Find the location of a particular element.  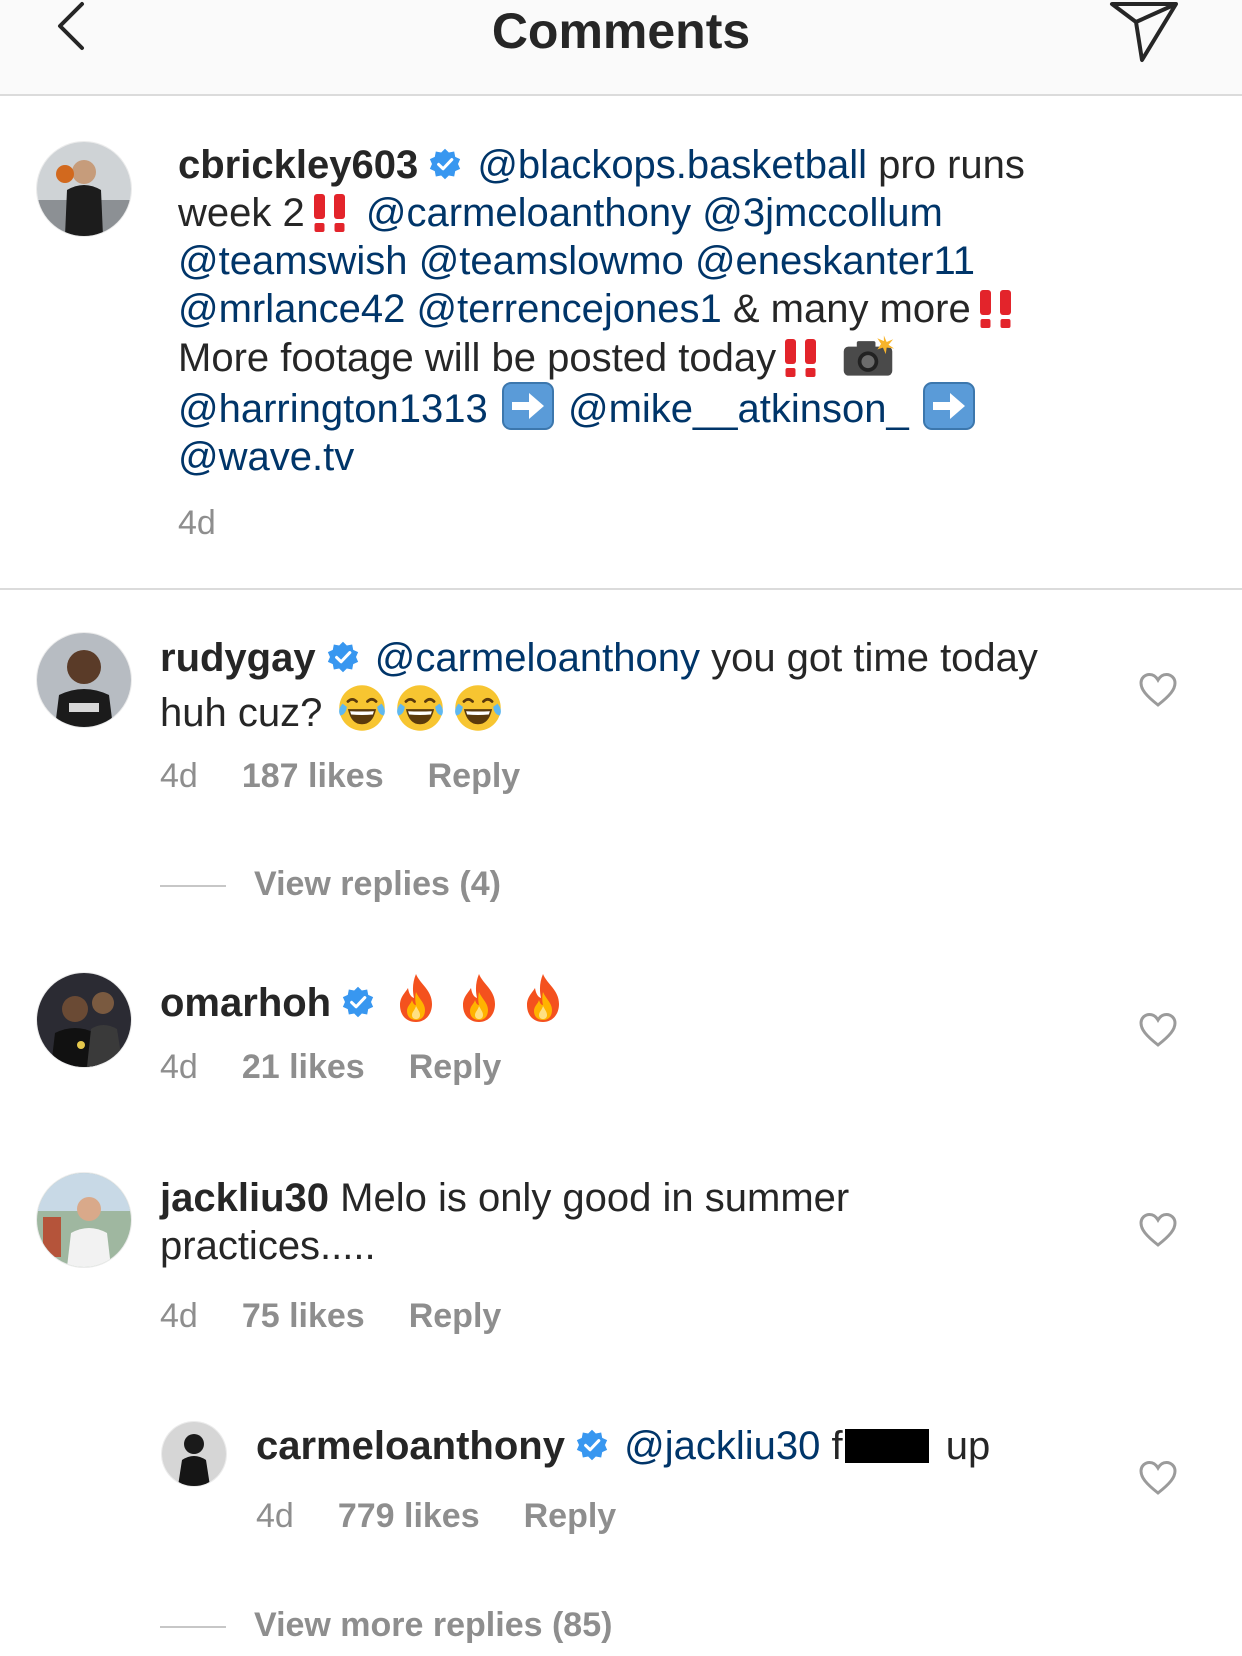

comment-meta: 4d 21 likes Reply is located at coordinates (352, 1067).